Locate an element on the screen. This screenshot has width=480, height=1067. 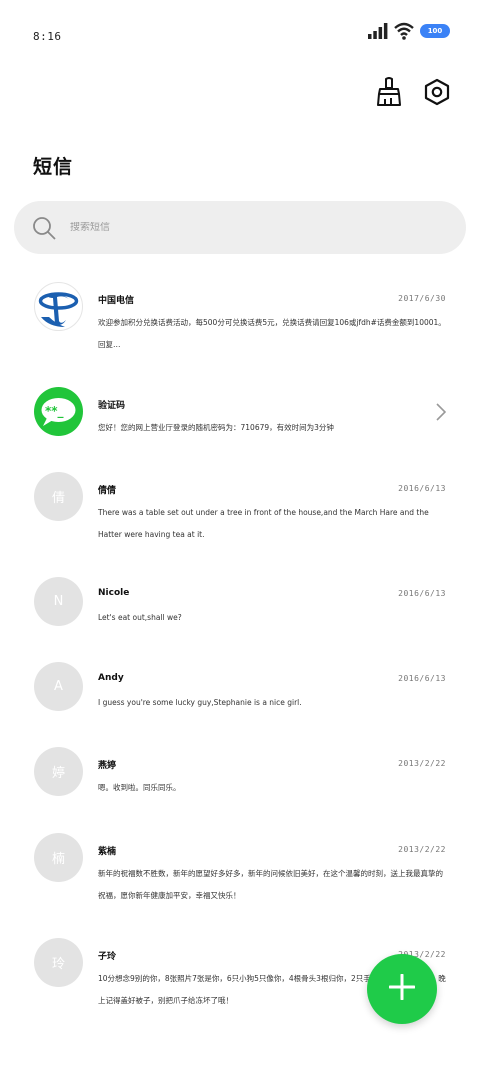
message-name: Nicole is located at coordinates (114, 593).